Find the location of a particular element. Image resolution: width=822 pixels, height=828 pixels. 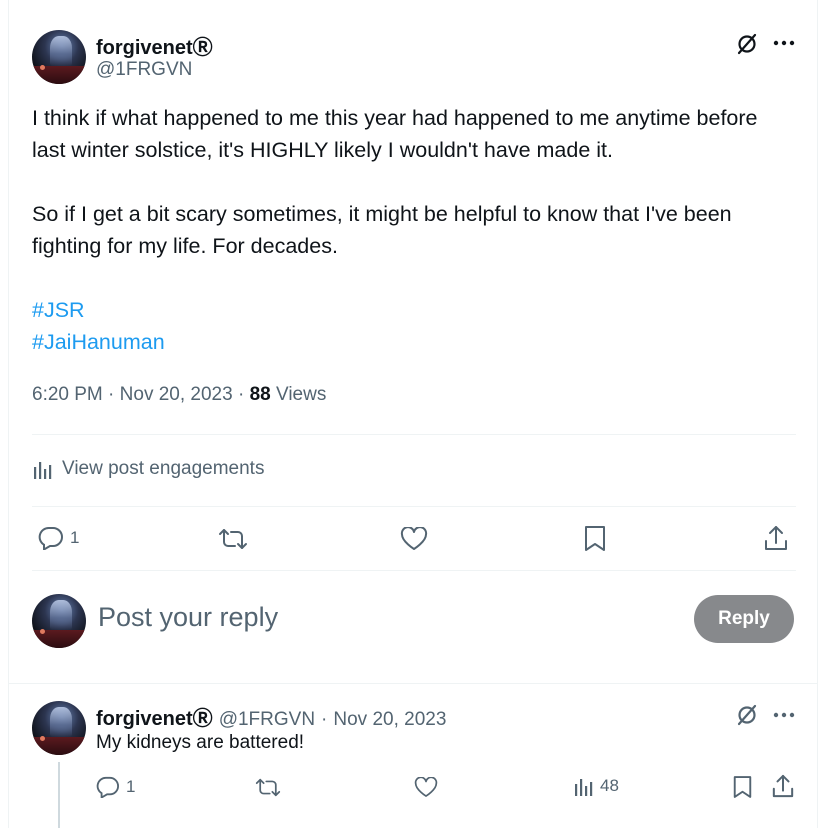

author-handle: @1FRGVN is located at coordinates (144, 70).